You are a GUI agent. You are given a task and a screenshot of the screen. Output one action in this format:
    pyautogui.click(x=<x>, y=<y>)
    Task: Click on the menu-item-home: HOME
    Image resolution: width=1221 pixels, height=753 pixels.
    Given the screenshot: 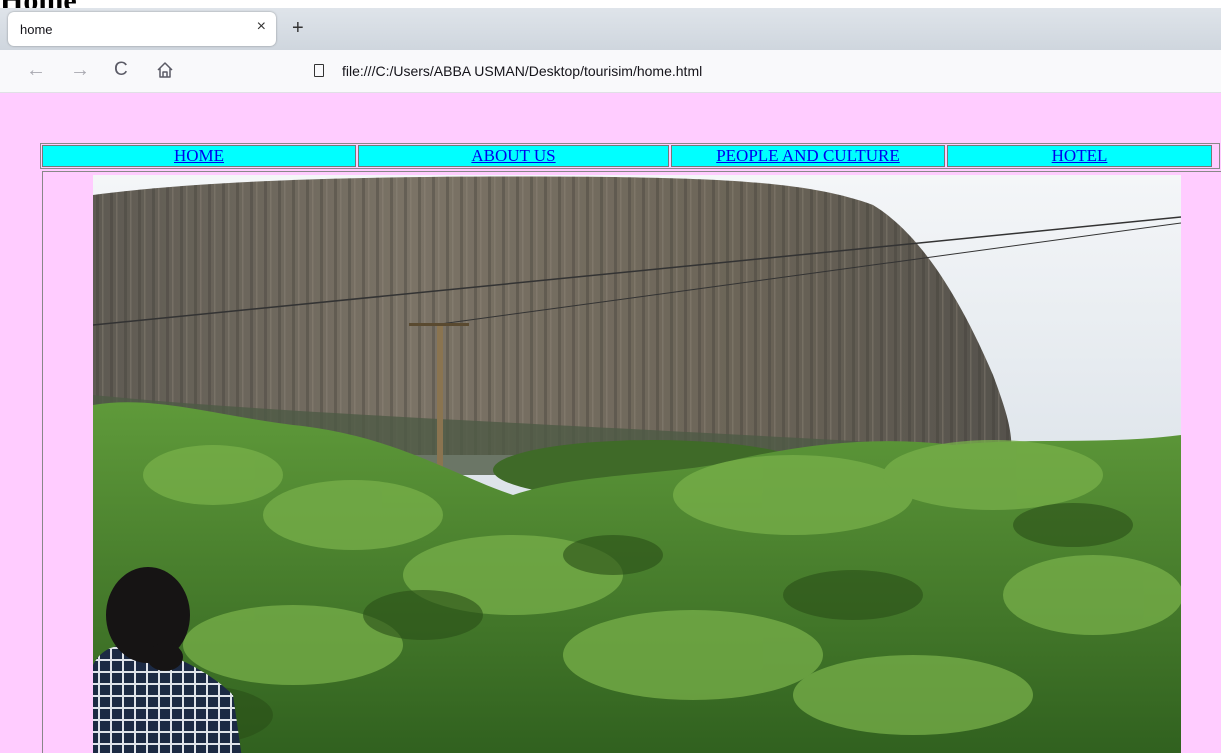 What is the action you would take?
    pyautogui.click(x=199, y=156)
    